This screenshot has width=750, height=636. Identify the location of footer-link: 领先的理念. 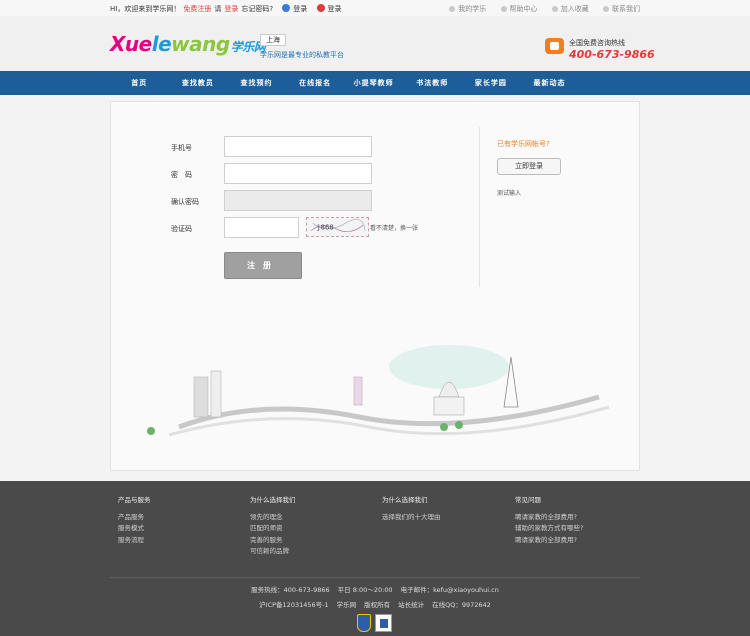
(273, 518).